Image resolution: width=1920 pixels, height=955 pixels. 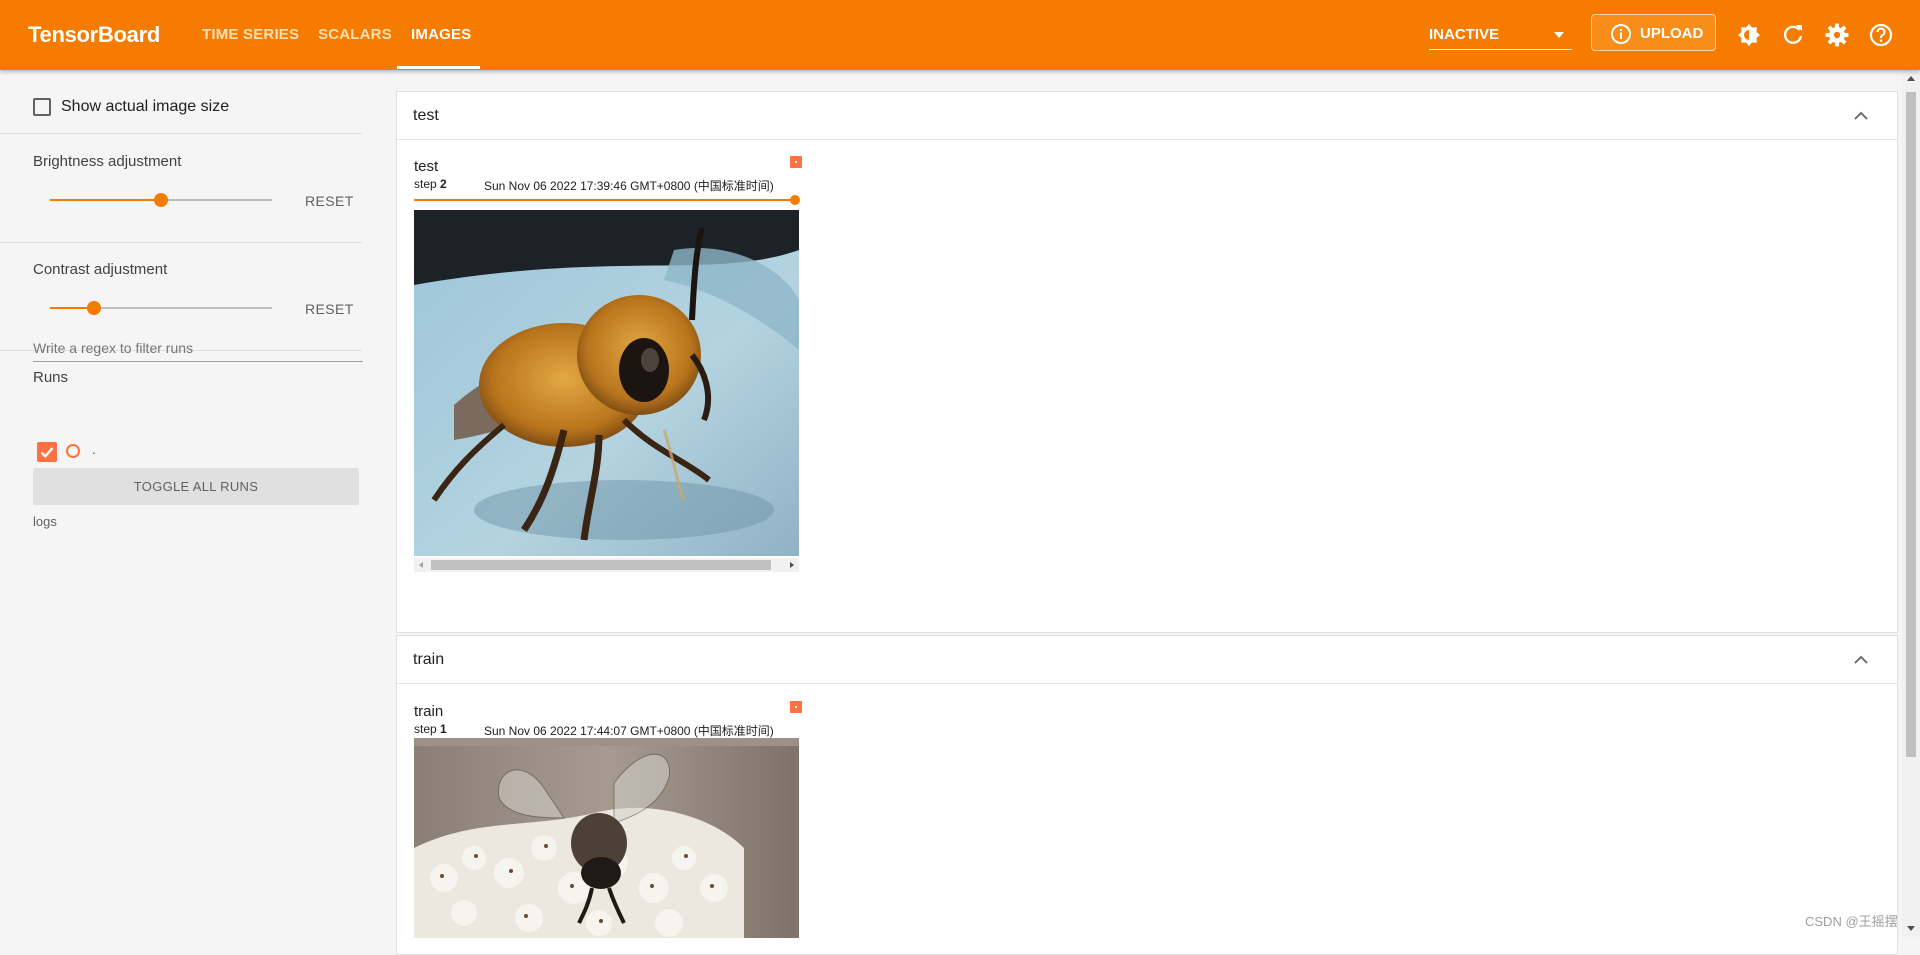 I want to click on image-tag: train, so click(x=429, y=711).